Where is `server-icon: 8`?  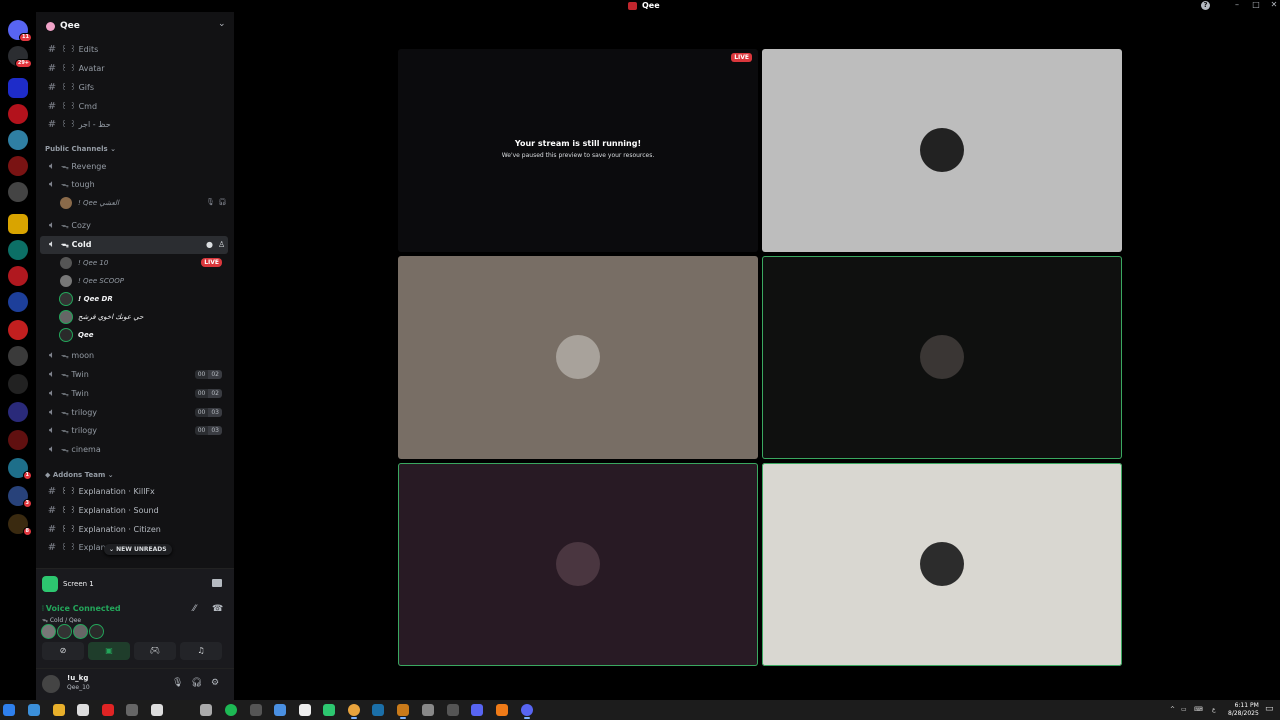 server-icon: 8 is located at coordinates (20, 525).